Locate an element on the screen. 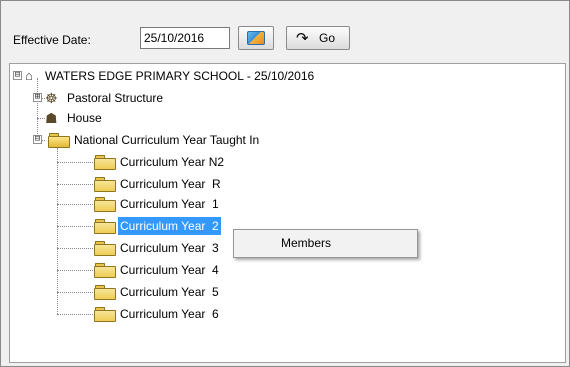 The image size is (570, 367). tree-node-label: Curriculum Year 1 is located at coordinates (169, 204).